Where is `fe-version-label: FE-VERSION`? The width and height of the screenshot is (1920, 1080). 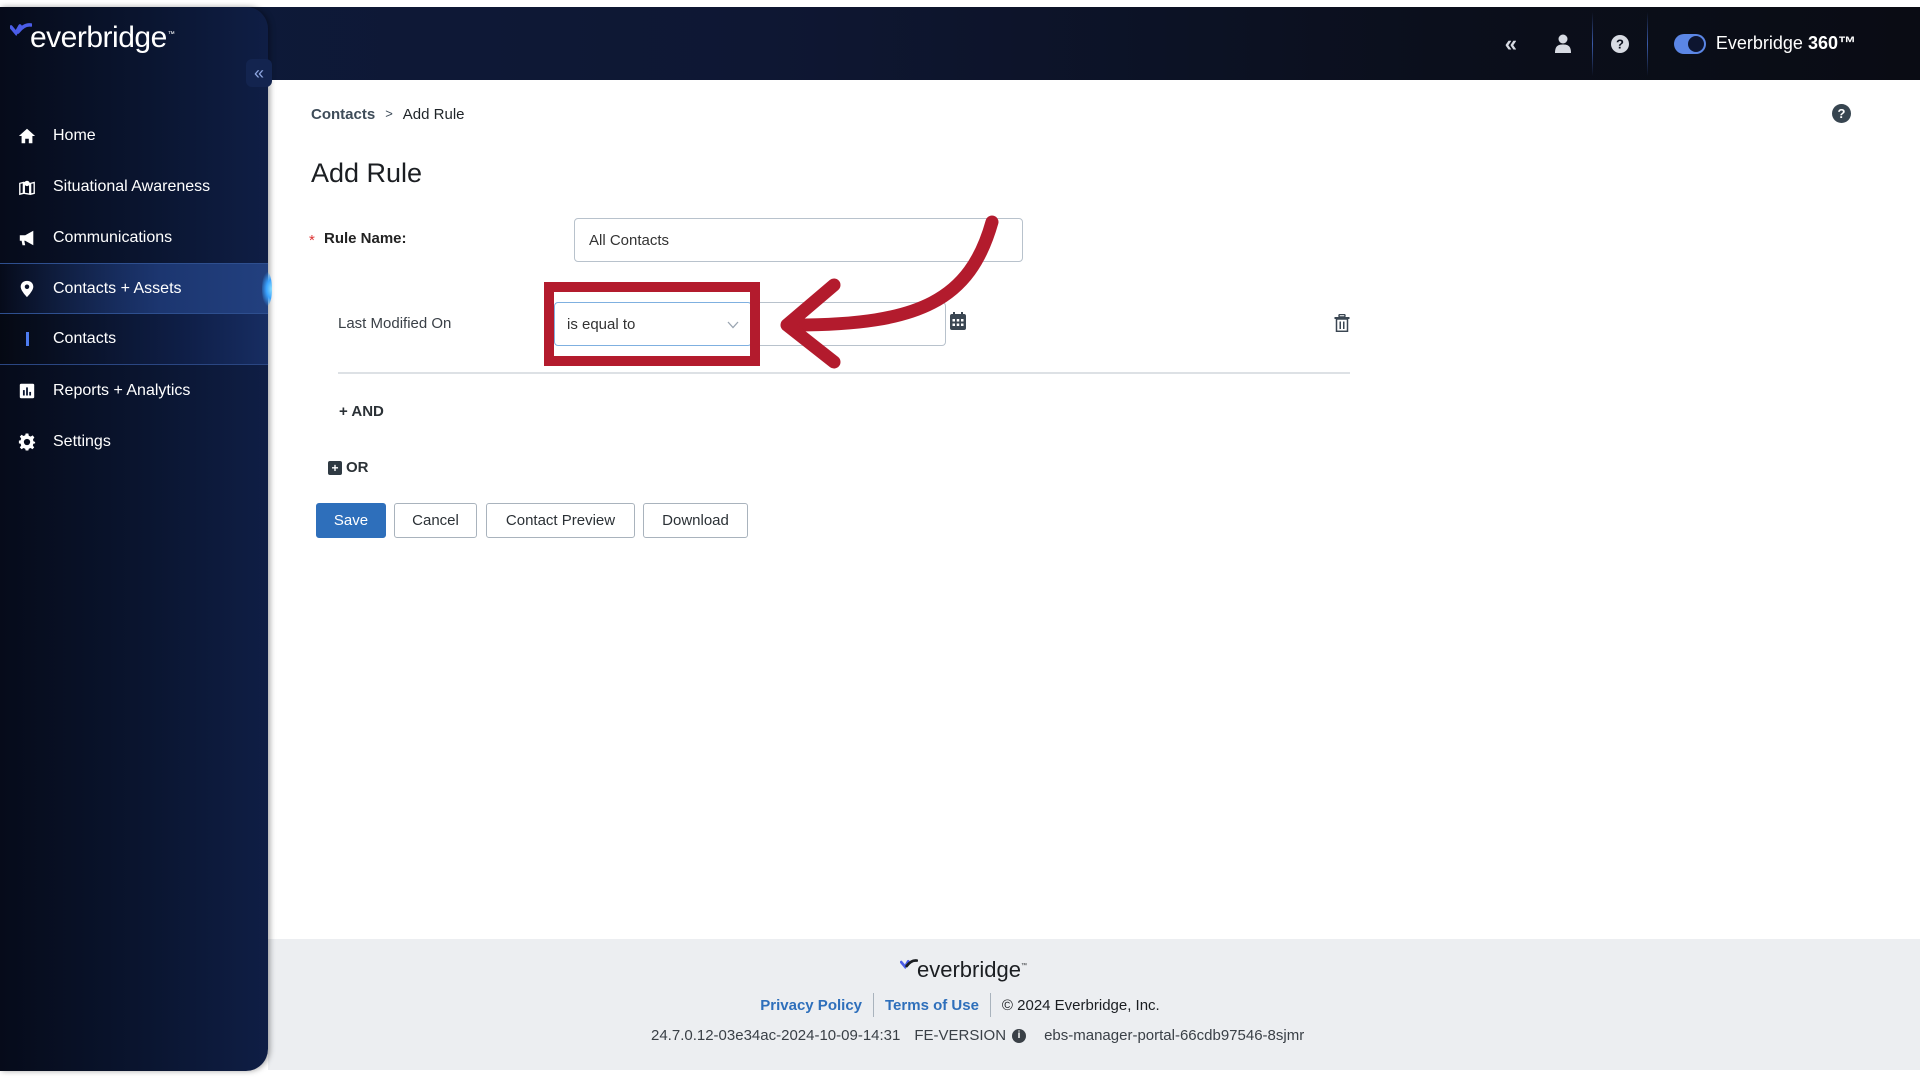
fe-version-label: FE-VERSION is located at coordinates (960, 1035).